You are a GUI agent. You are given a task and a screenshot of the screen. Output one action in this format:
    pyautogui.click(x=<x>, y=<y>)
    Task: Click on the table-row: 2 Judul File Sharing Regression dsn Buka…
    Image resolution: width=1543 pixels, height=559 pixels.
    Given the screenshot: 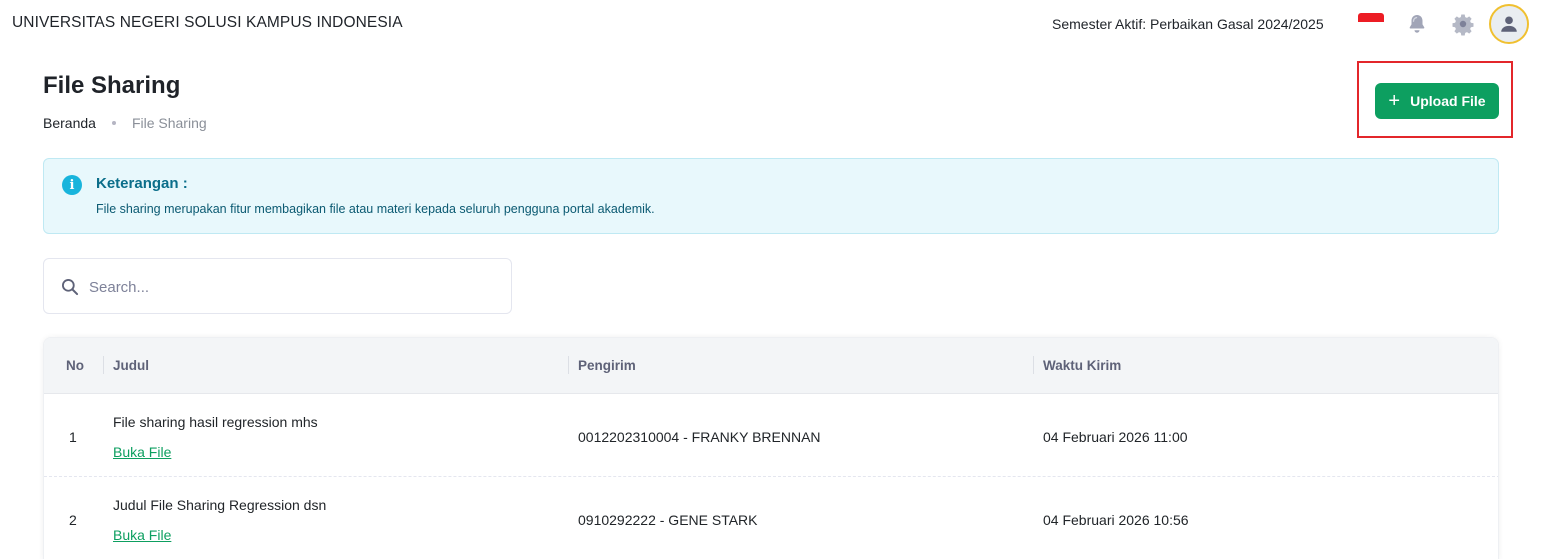 What is the action you would take?
    pyautogui.click(x=771, y=518)
    